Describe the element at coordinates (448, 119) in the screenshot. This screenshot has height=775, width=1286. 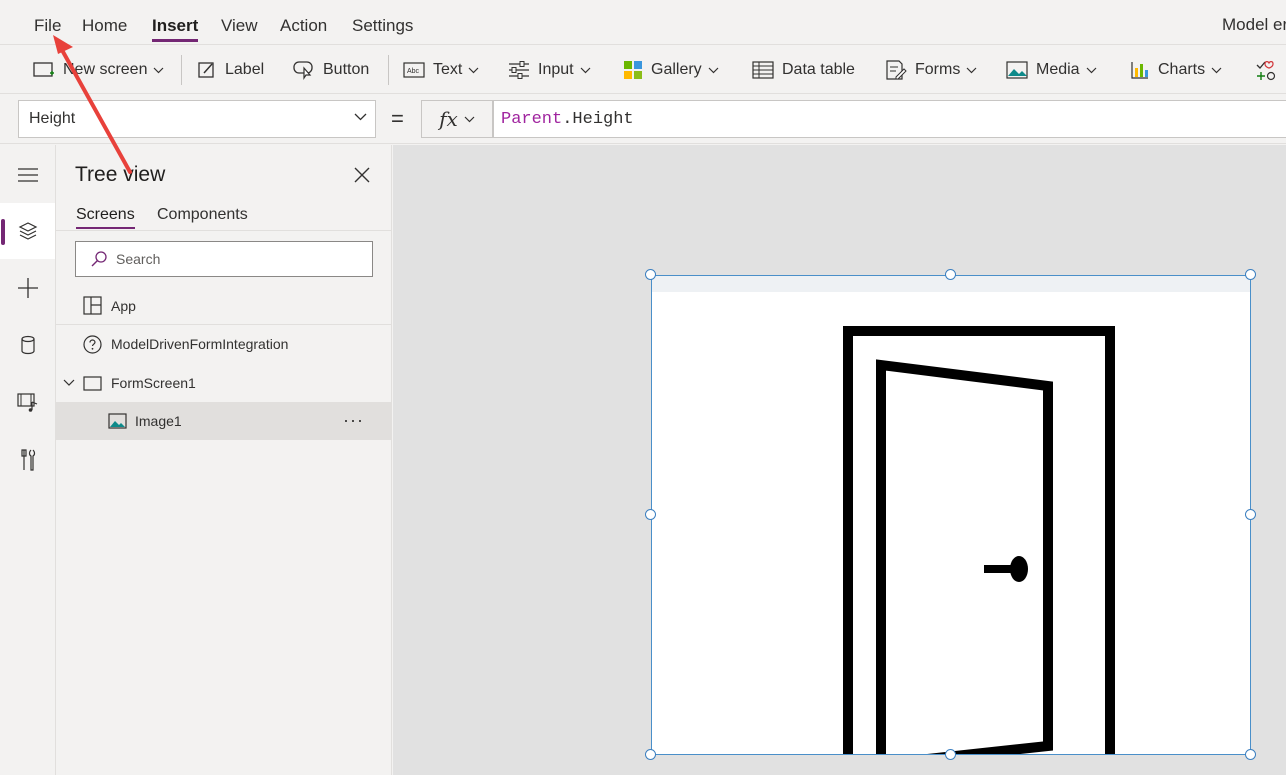
I see `fx-icon: fx` at that location.